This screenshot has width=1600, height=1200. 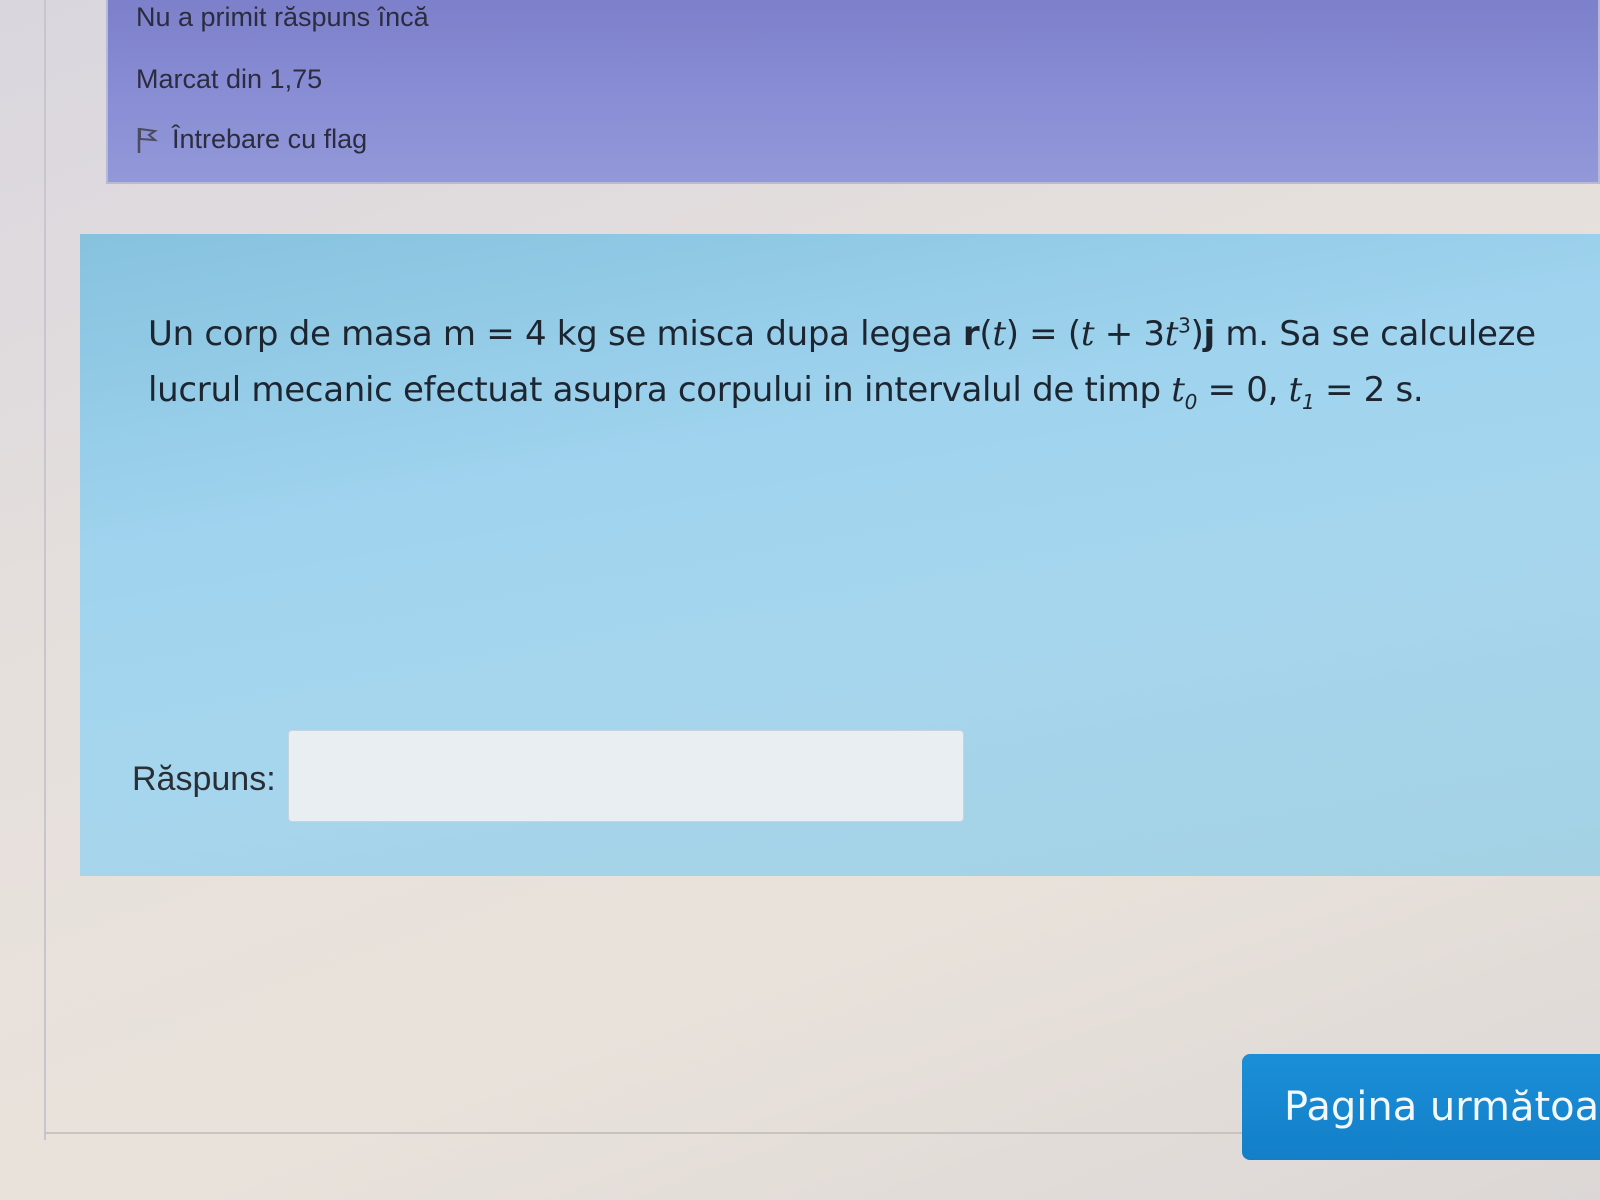 I want to click on next-page-button: Pagina următoare, so click(x=1421, y=1107).